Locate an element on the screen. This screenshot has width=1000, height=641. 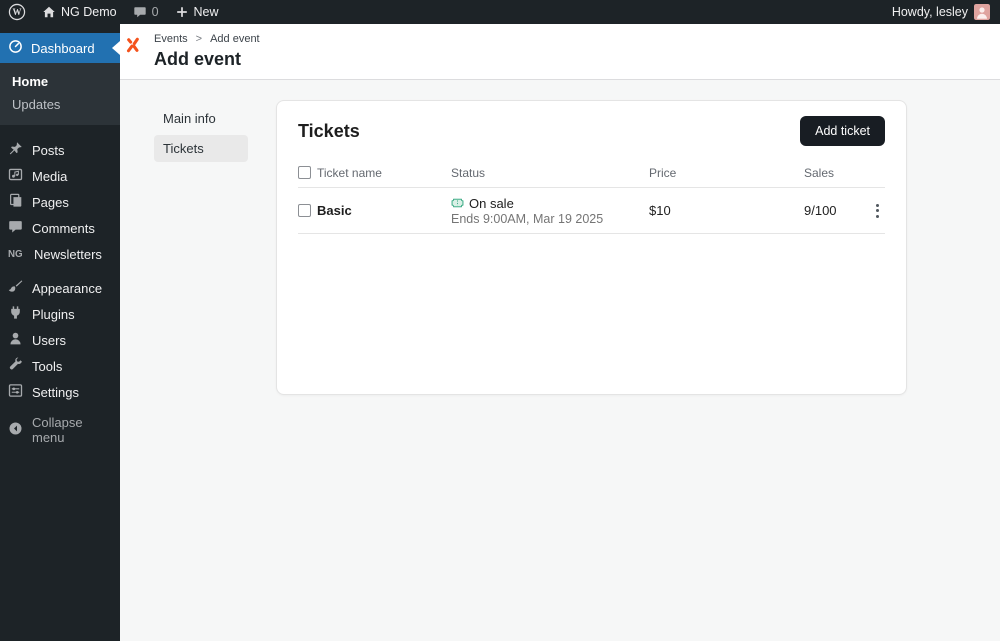
column-header-sales: Sales is located at coordinates (819, 172).